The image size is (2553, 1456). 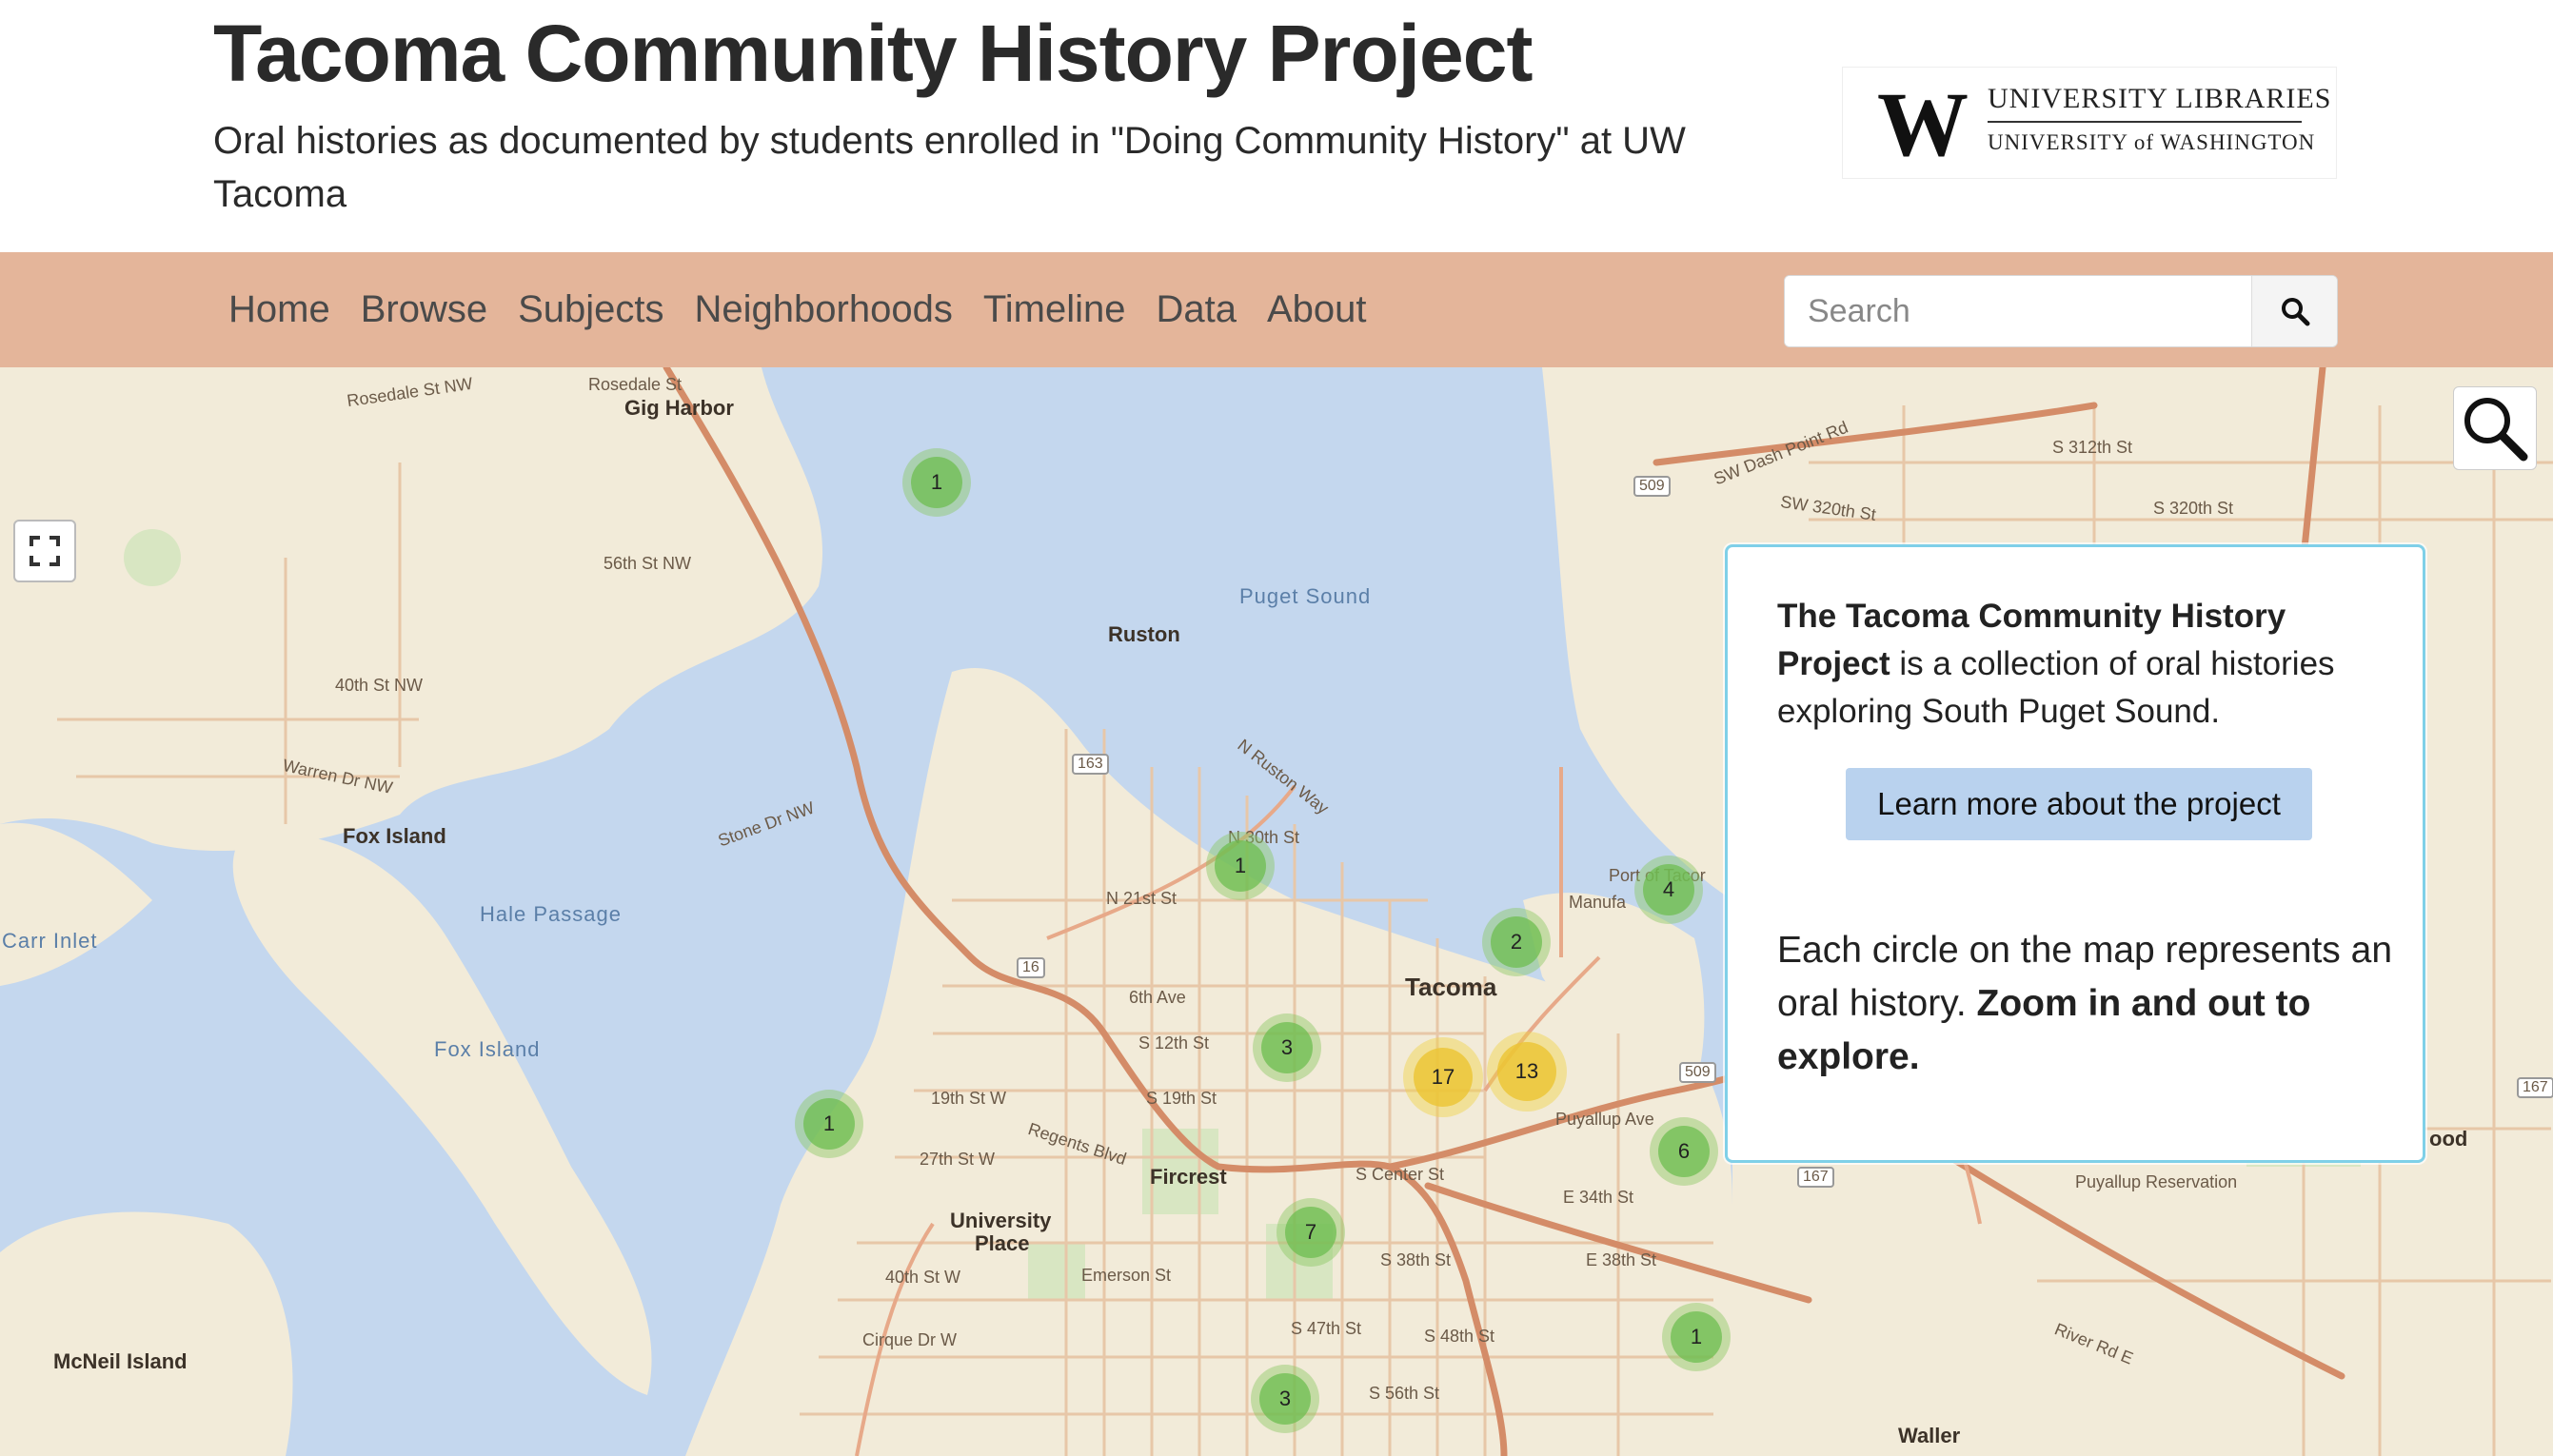 What do you see at coordinates (50, 941) in the screenshot?
I see `water-label: Carr Inlet` at bounding box center [50, 941].